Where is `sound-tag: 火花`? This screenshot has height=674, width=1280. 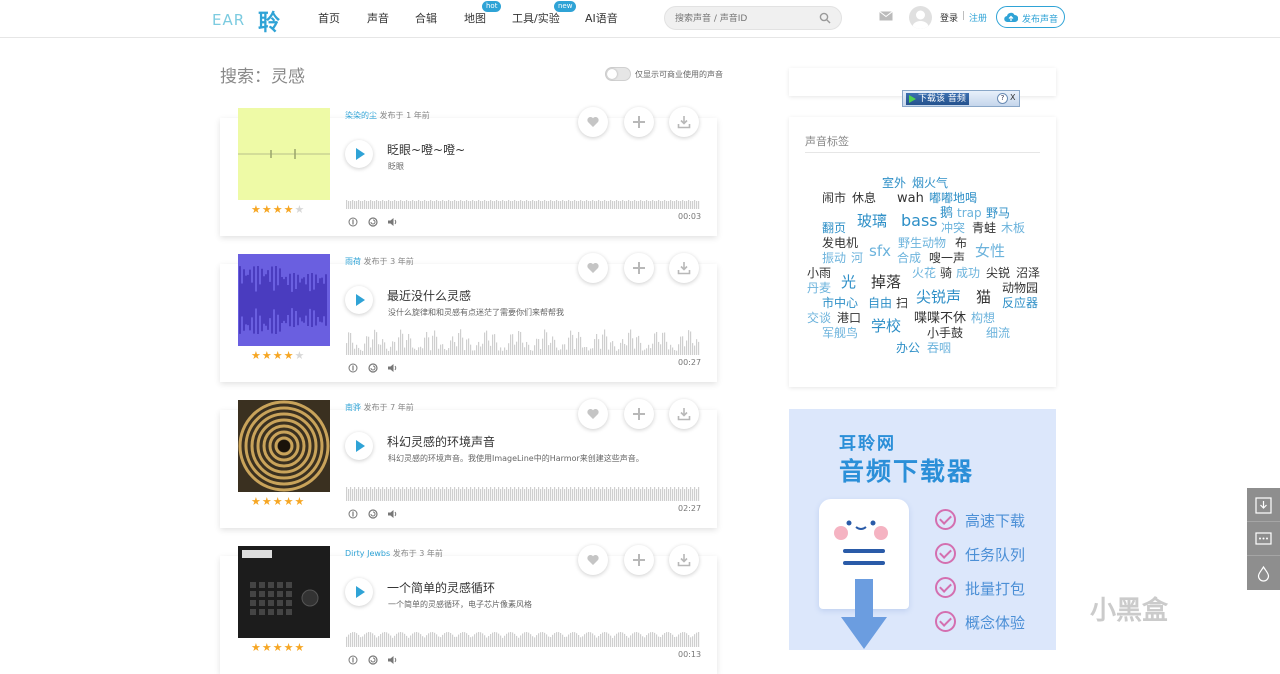 sound-tag: 火花 is located at coordinates (924, 273).